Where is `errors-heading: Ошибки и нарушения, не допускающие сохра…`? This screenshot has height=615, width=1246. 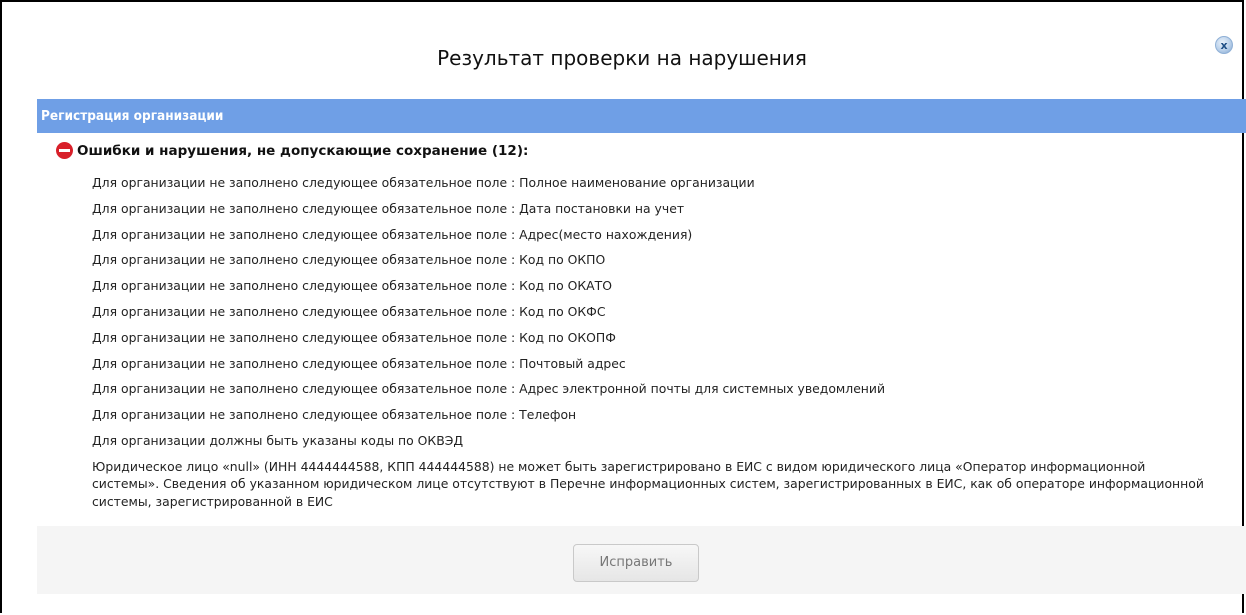 errors-heading: Ошибки и нарушения, не допускающие сохра… is located at coordinates (292, 150).